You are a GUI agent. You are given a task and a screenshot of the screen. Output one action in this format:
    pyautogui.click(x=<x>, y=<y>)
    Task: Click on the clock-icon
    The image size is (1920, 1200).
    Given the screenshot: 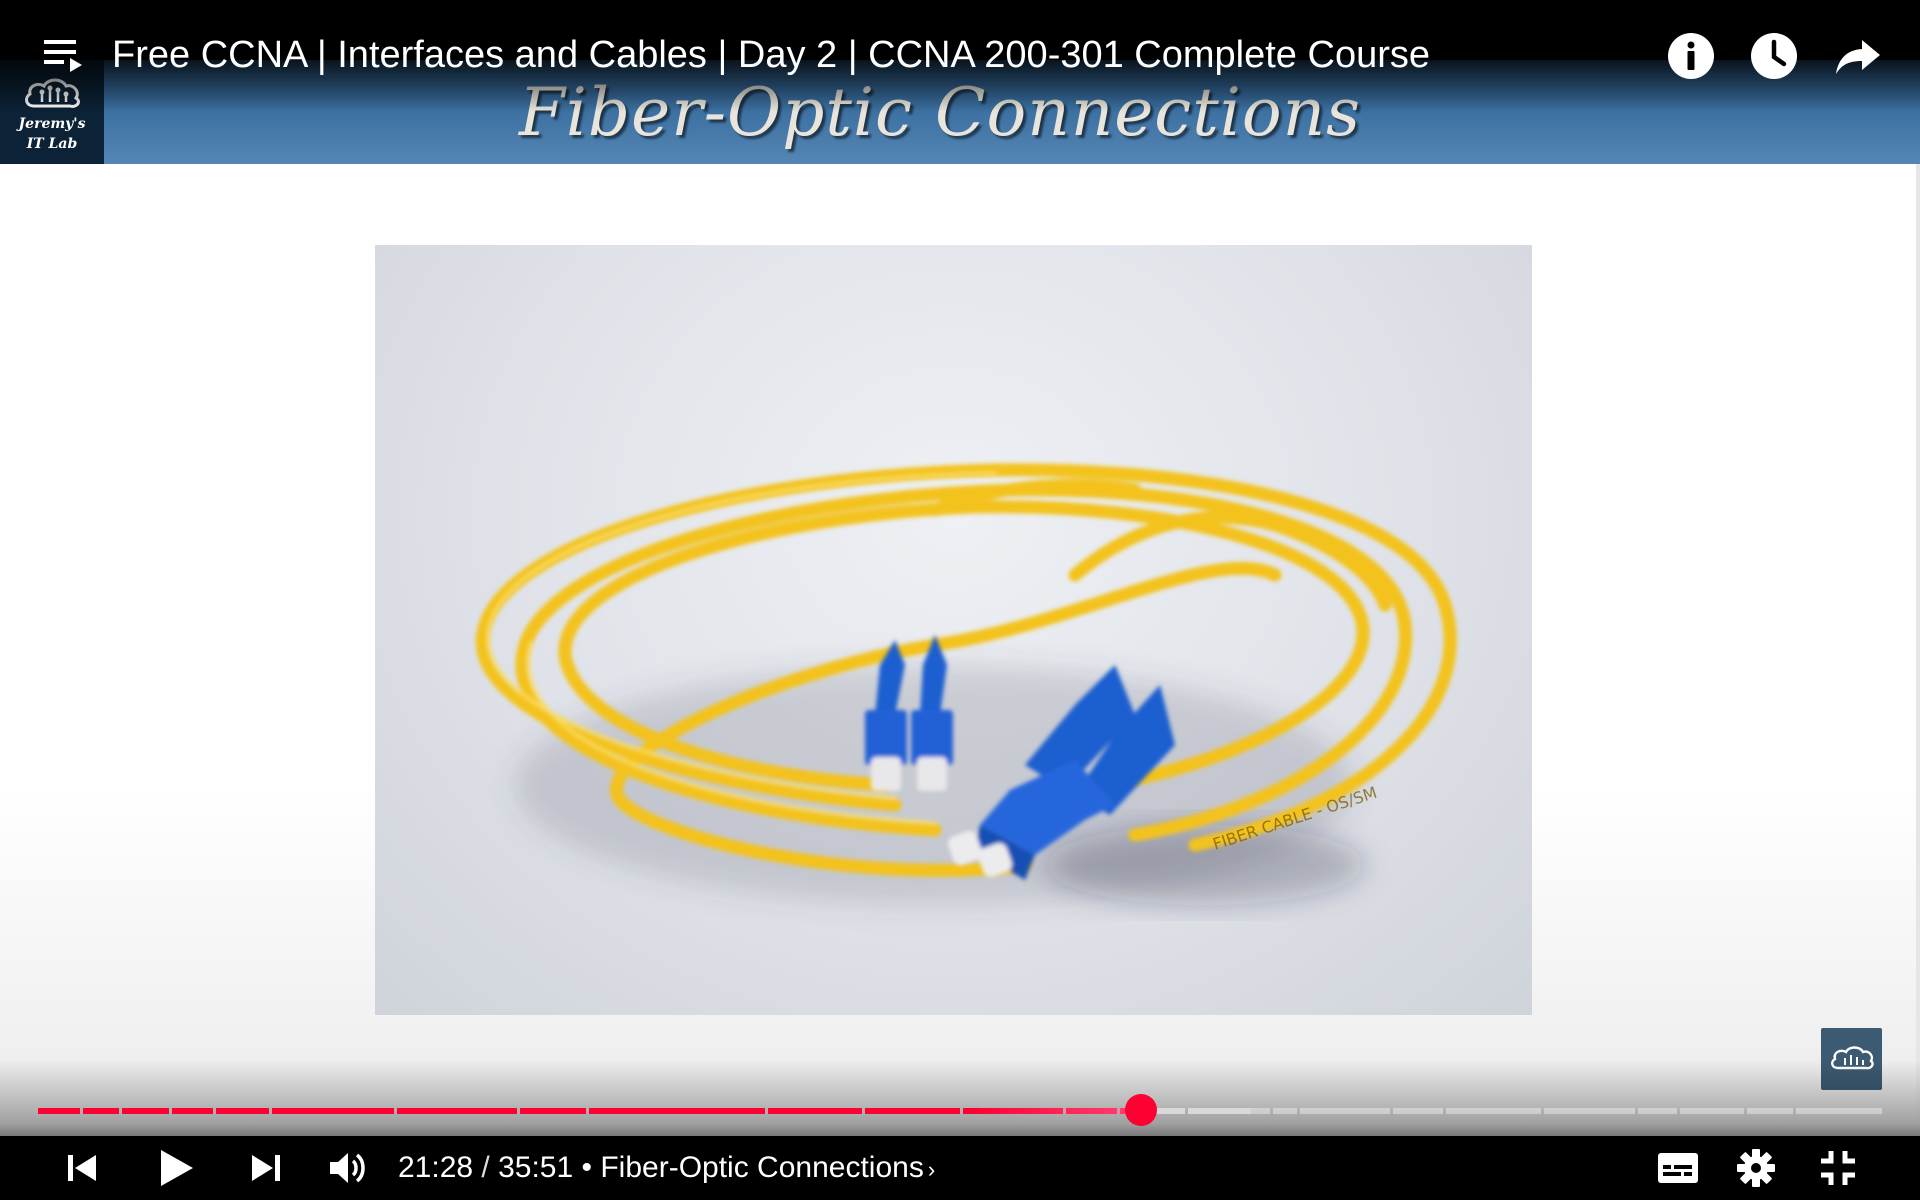 What is the action you would take?
    pyautogui.click(x=1774, y=56)
    